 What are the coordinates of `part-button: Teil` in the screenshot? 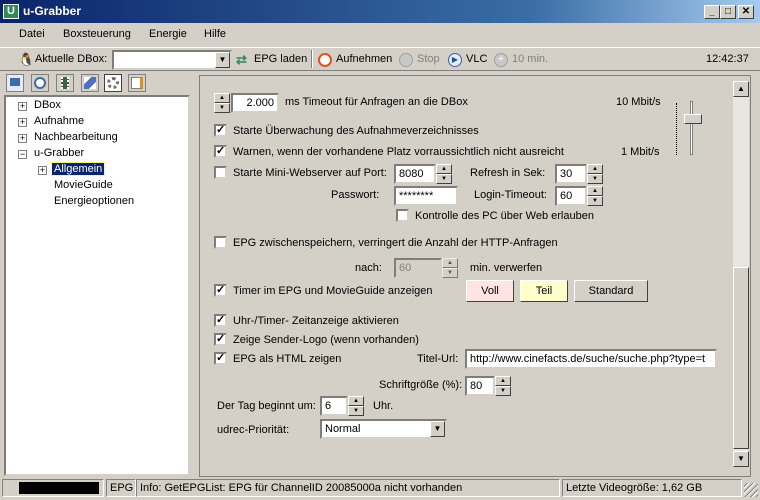 It's located at (544, 291).